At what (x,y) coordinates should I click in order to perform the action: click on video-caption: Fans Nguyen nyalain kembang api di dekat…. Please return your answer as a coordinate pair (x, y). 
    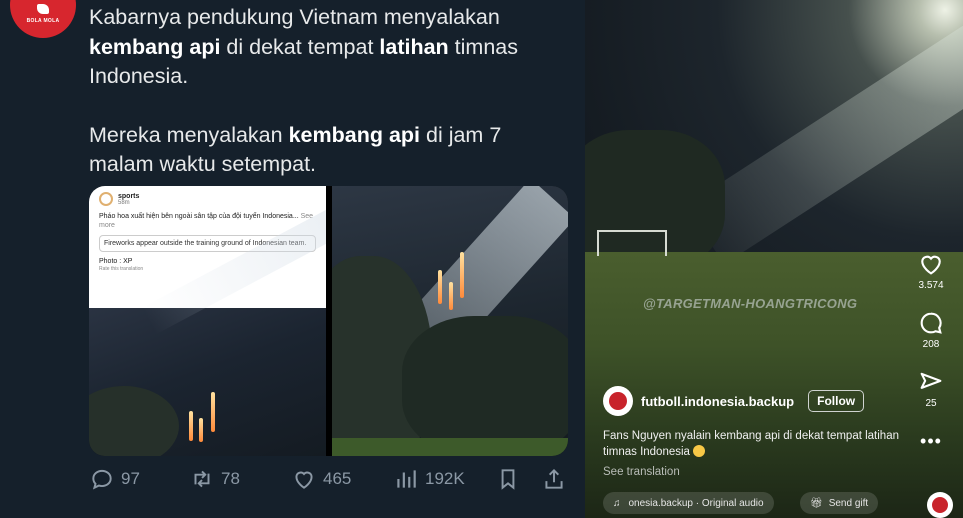
    Looking at the image, I should click on (753, 444).